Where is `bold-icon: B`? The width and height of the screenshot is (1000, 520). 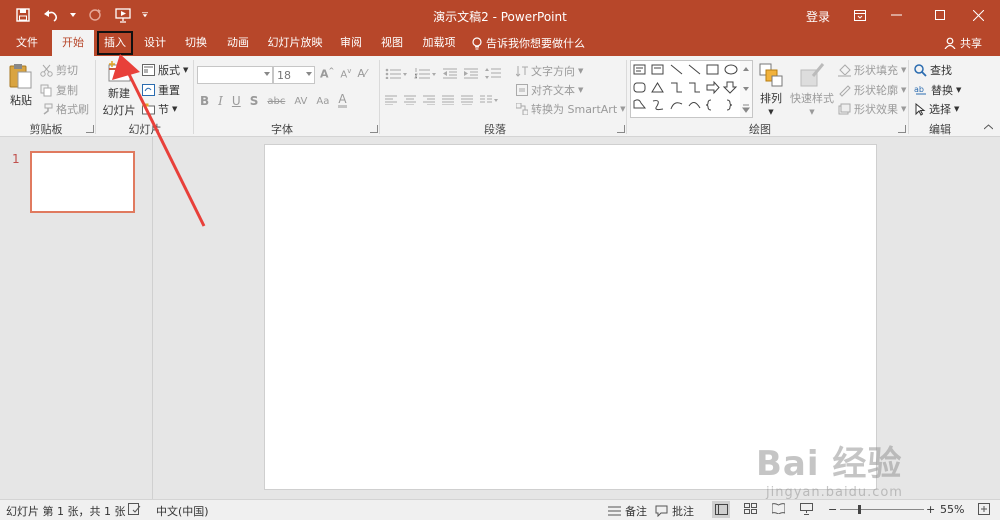
bold-icon: B is located at coordinates (204, 101).